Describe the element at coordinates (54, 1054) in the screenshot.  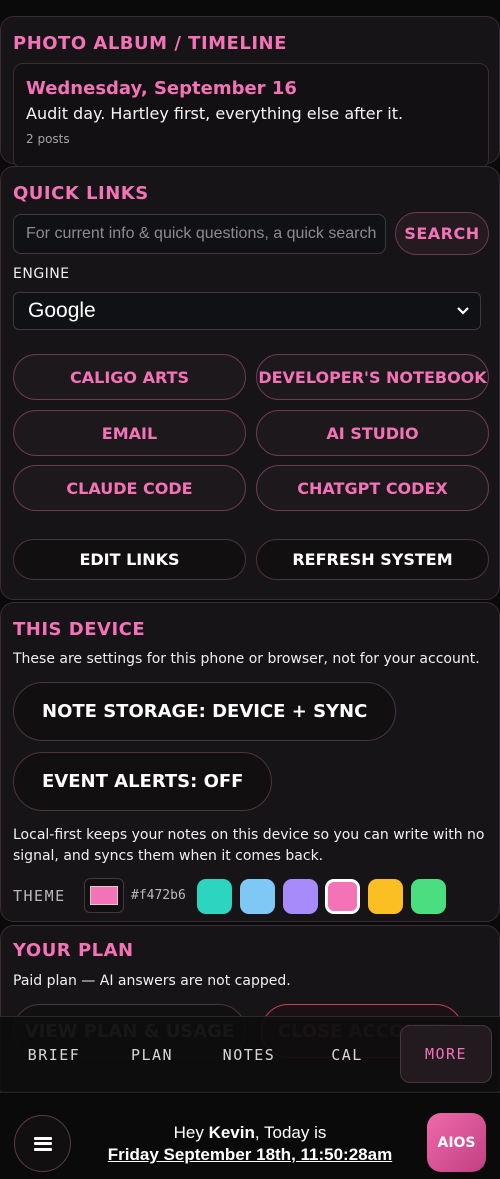
I see `tab-brief: BRIEF` at that location.